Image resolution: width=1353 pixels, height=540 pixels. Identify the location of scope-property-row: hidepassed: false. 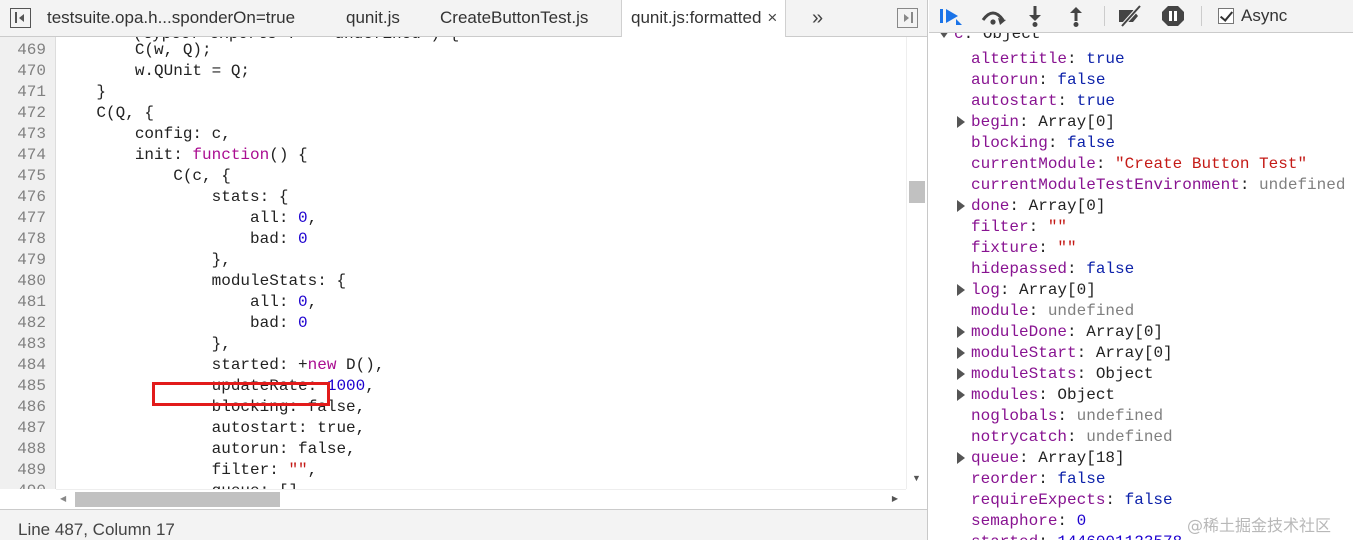
(1141, 269).